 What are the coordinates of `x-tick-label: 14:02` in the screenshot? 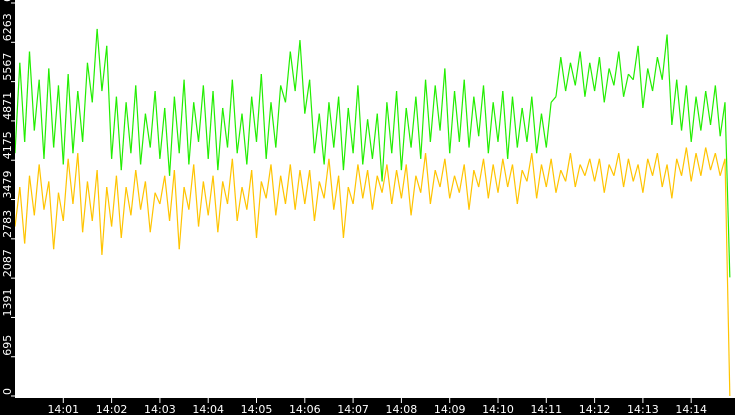 It's located at (112, 409).